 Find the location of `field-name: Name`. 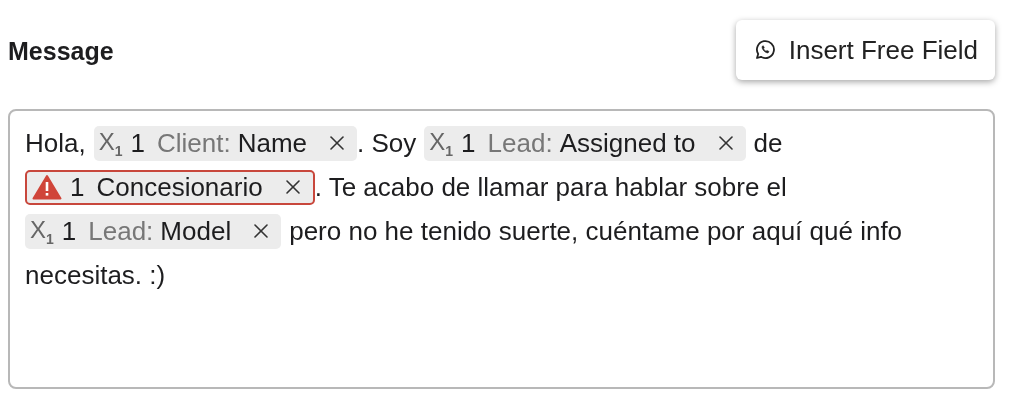

field-name: Name is located at coordinates (272, 143).